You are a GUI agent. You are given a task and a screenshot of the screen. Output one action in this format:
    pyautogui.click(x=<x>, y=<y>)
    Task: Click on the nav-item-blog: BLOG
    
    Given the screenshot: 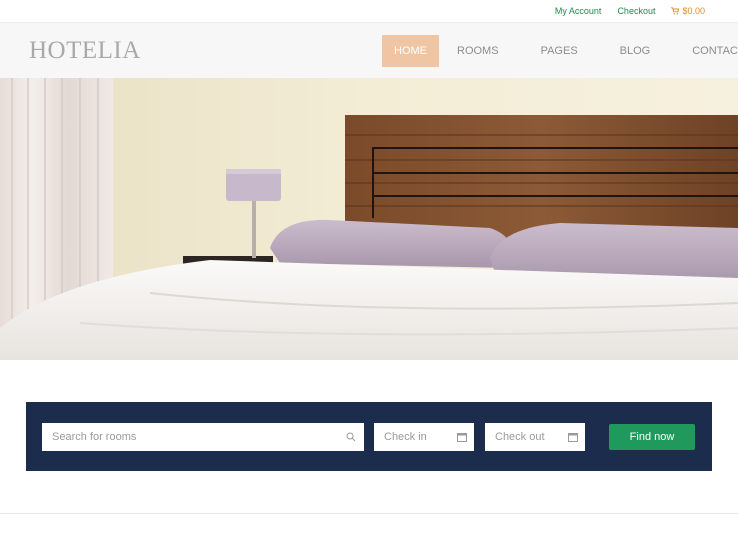 What is the action you would take?
    pyautogui.click(x=635, y=51)
    